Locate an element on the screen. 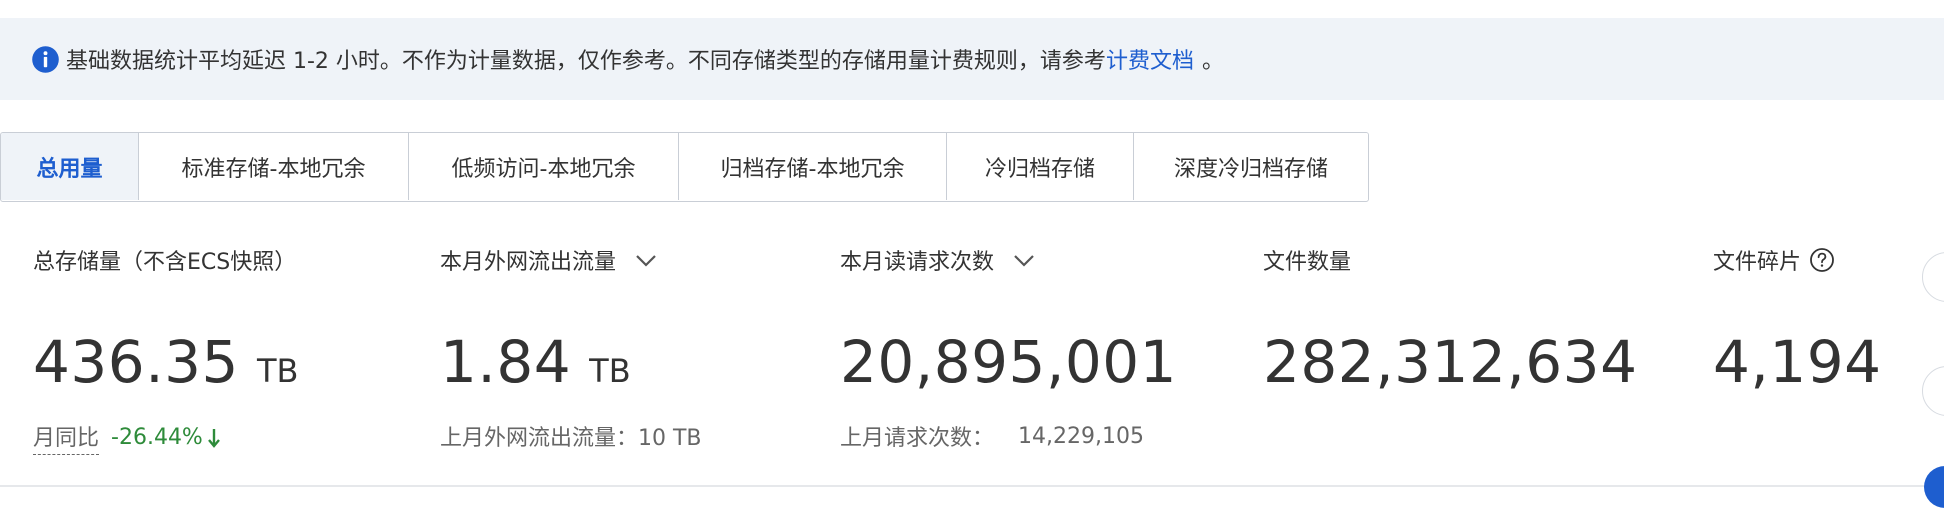  tab-archive-lrs: 归档存储-本地冗余 is located at coordinates (813, 166).